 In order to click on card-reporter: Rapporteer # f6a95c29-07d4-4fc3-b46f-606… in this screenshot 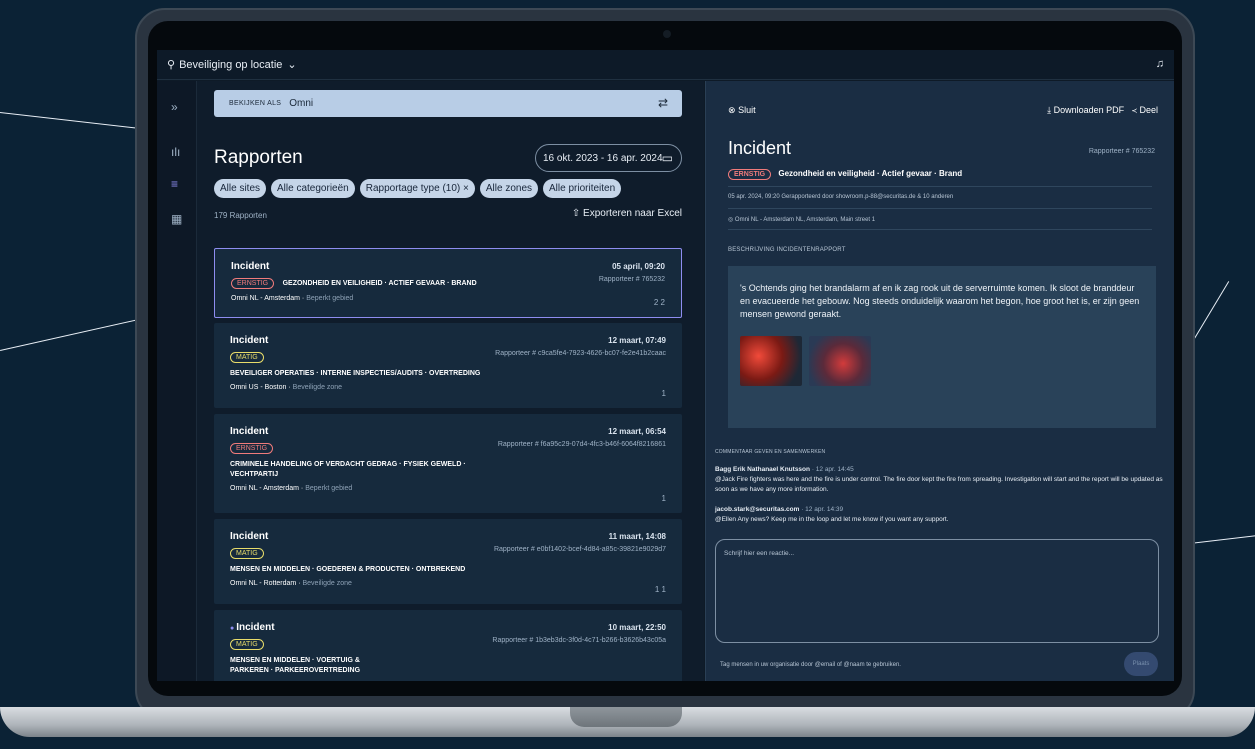, I will do `click(581, 444)`.